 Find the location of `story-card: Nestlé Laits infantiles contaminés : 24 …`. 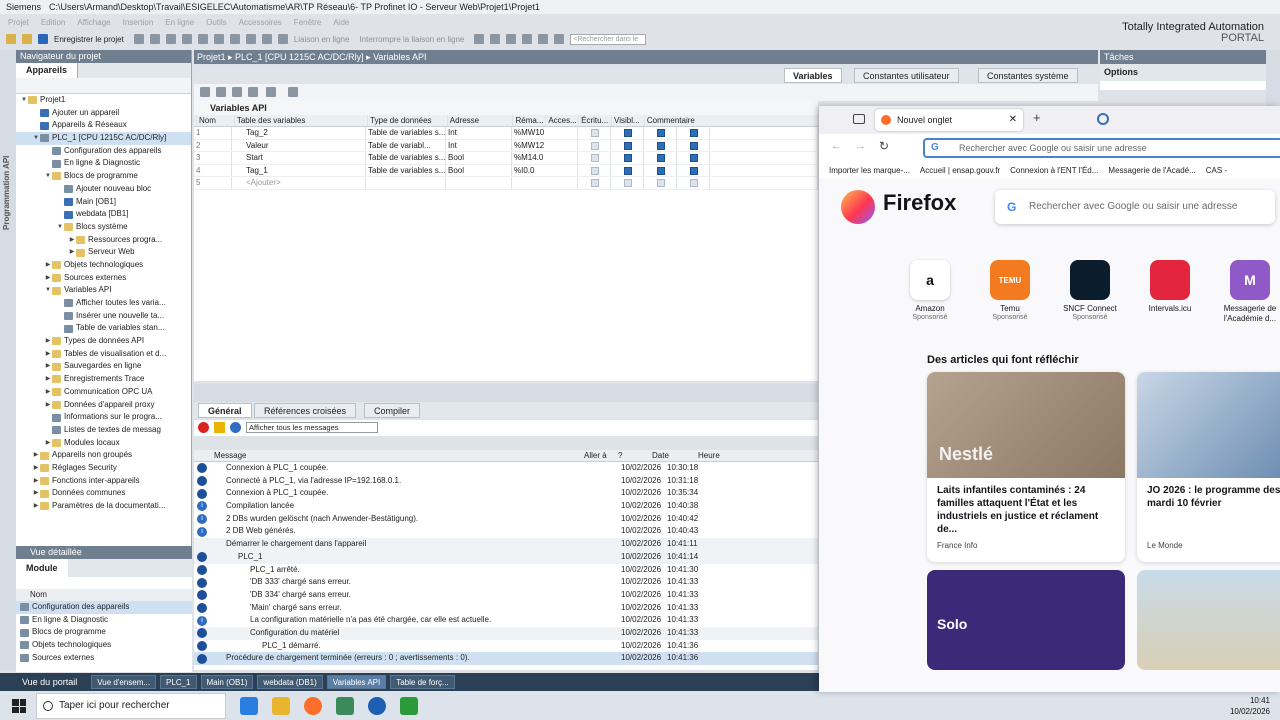

story-card: Nestlé Laits infantiles contaminés : 24 … is located at coordinates (1026, 467).